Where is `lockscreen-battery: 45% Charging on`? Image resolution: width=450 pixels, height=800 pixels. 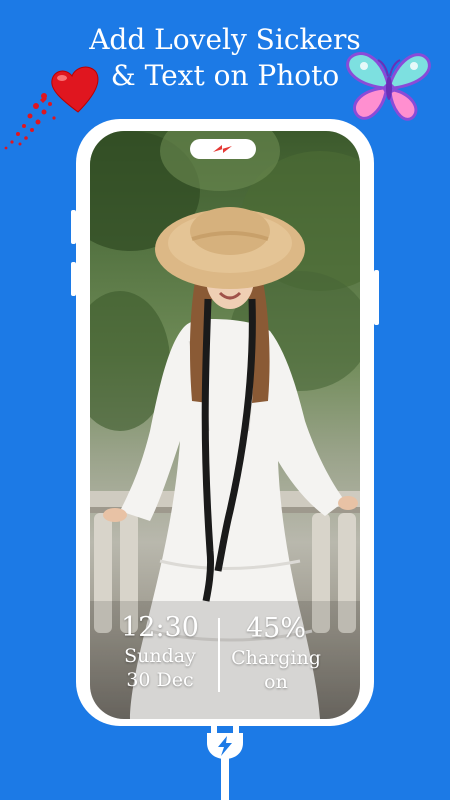 lockscreen-battery: 45% Charging on is located at coordinates (276, 653).